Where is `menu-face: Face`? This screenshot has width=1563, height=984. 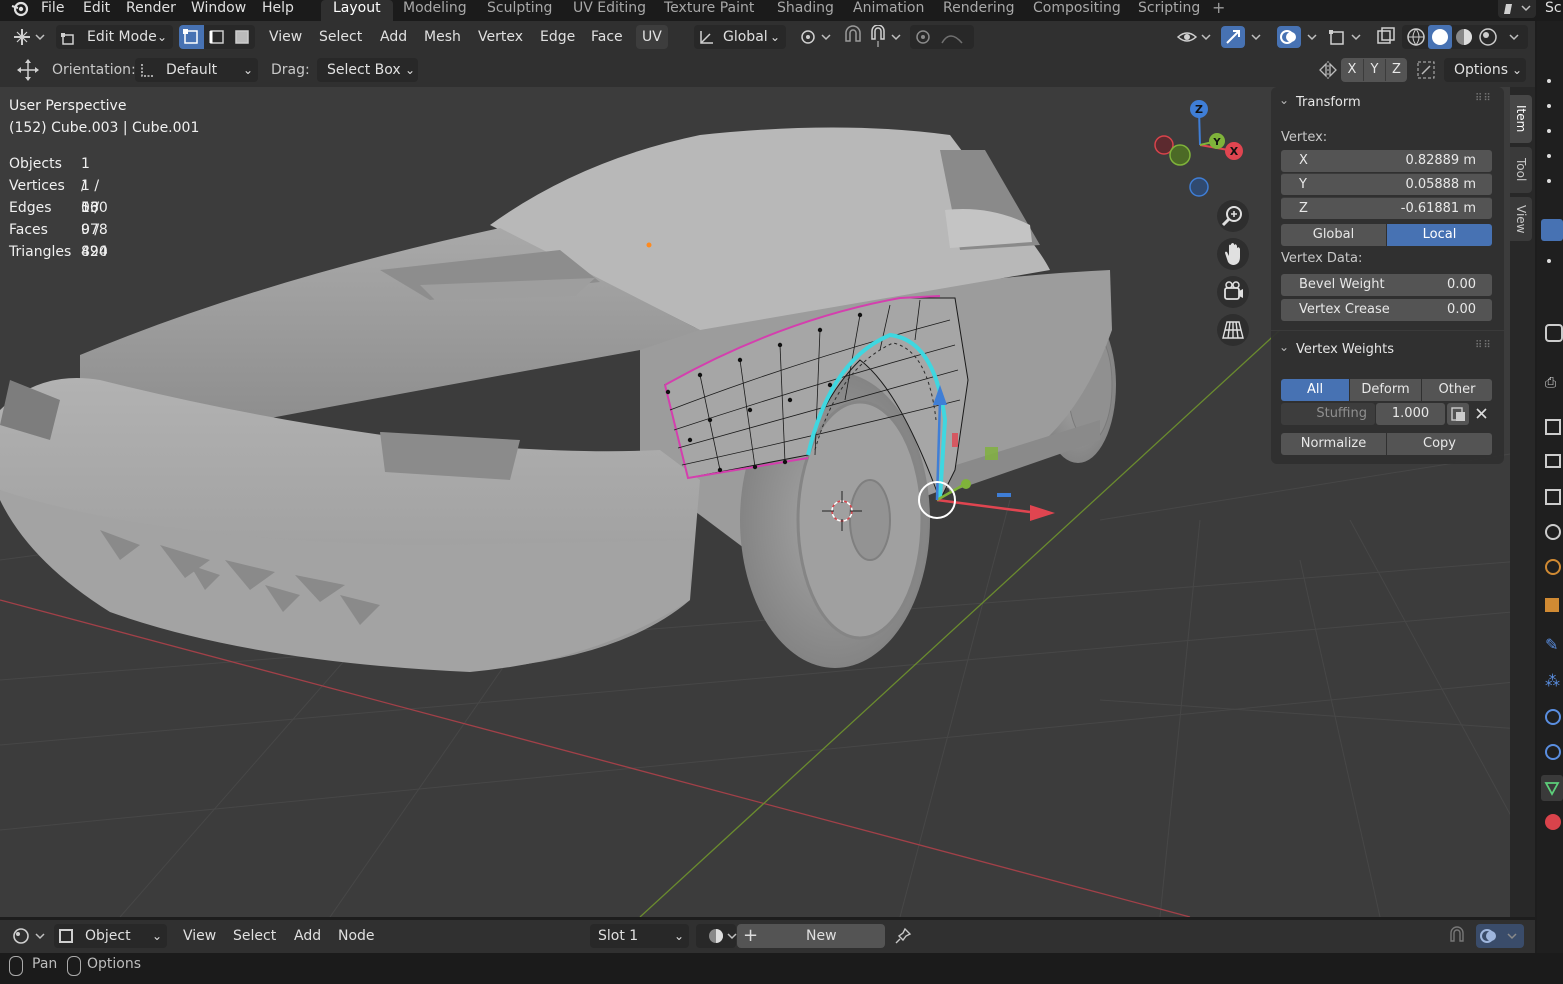 menu-face: Face is located at coordinates (607, 37).